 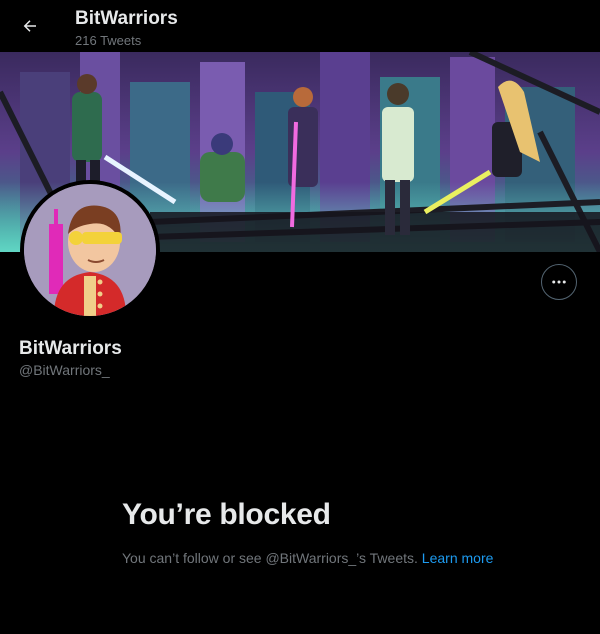 I want to click on more-button, so click(x=559, y=282).